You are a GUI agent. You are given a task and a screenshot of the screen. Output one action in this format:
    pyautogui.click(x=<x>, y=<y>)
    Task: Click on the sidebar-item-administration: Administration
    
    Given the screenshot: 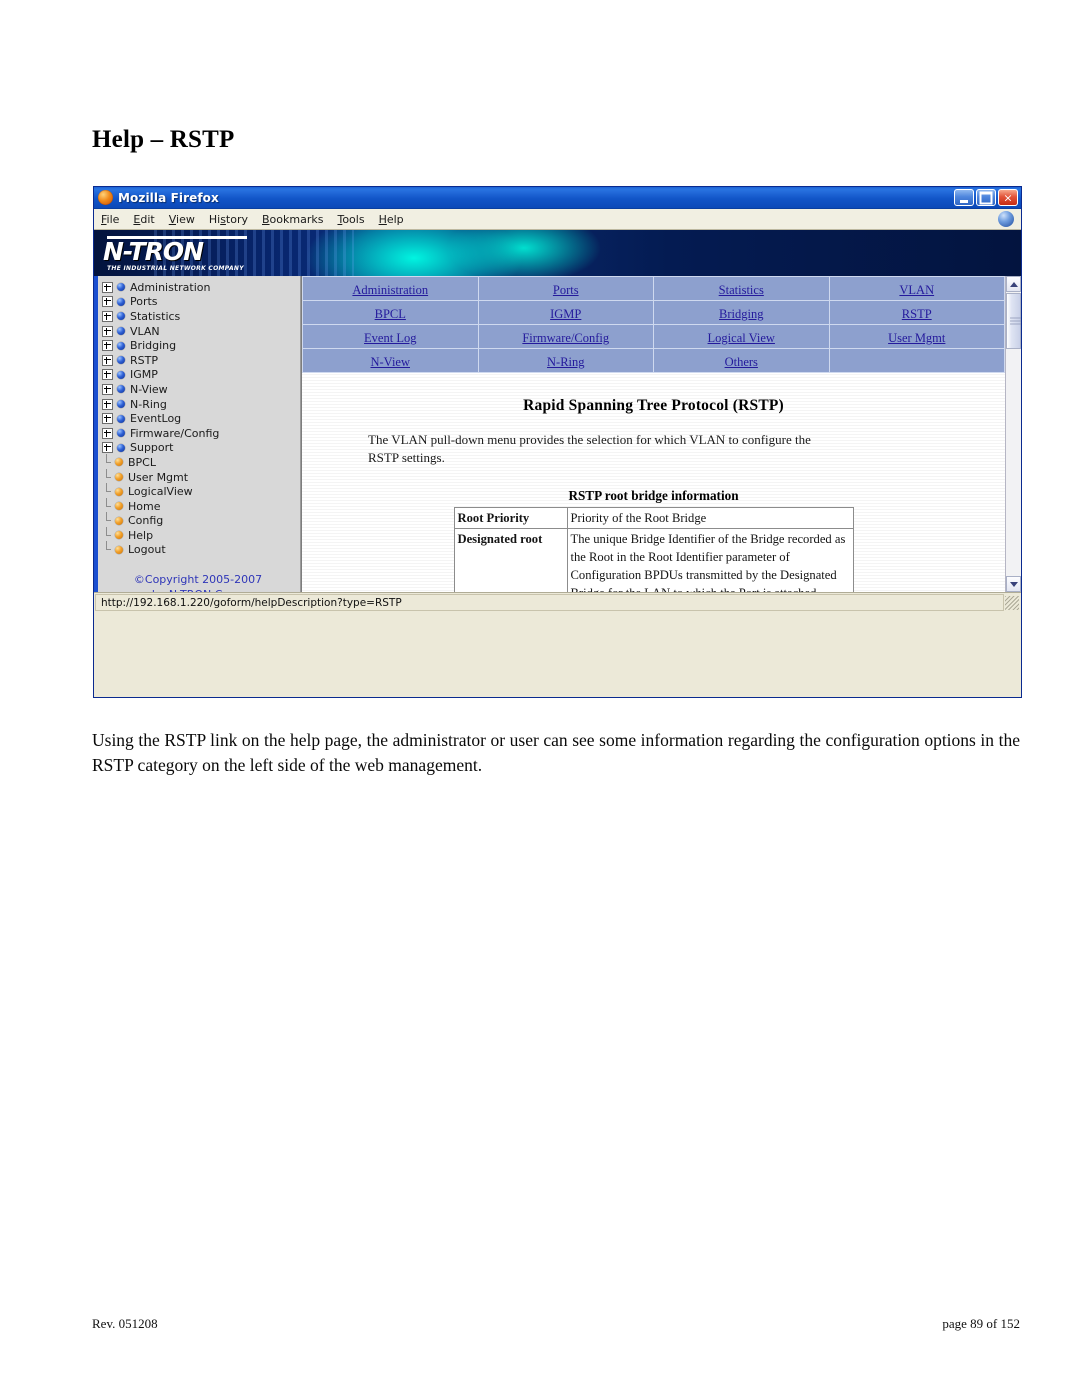 What is the action you would take?
    pyautogui.click(x=201, y=287)
    